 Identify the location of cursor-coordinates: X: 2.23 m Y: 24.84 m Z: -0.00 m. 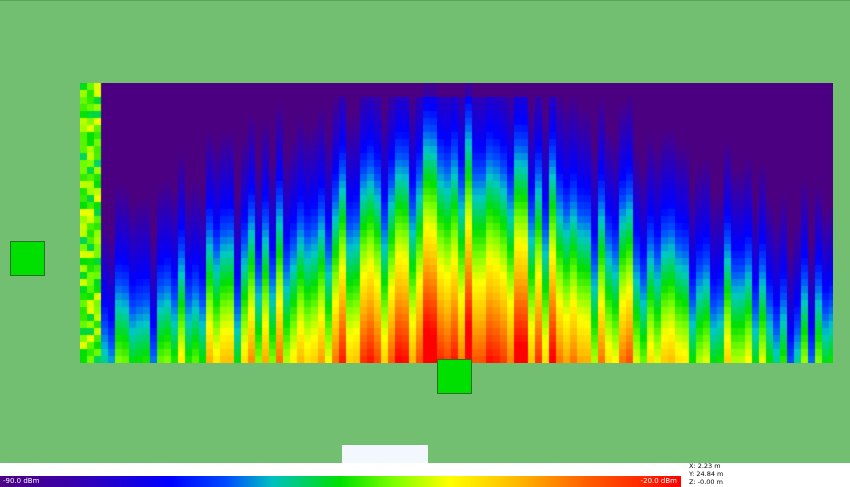
(706, 474).